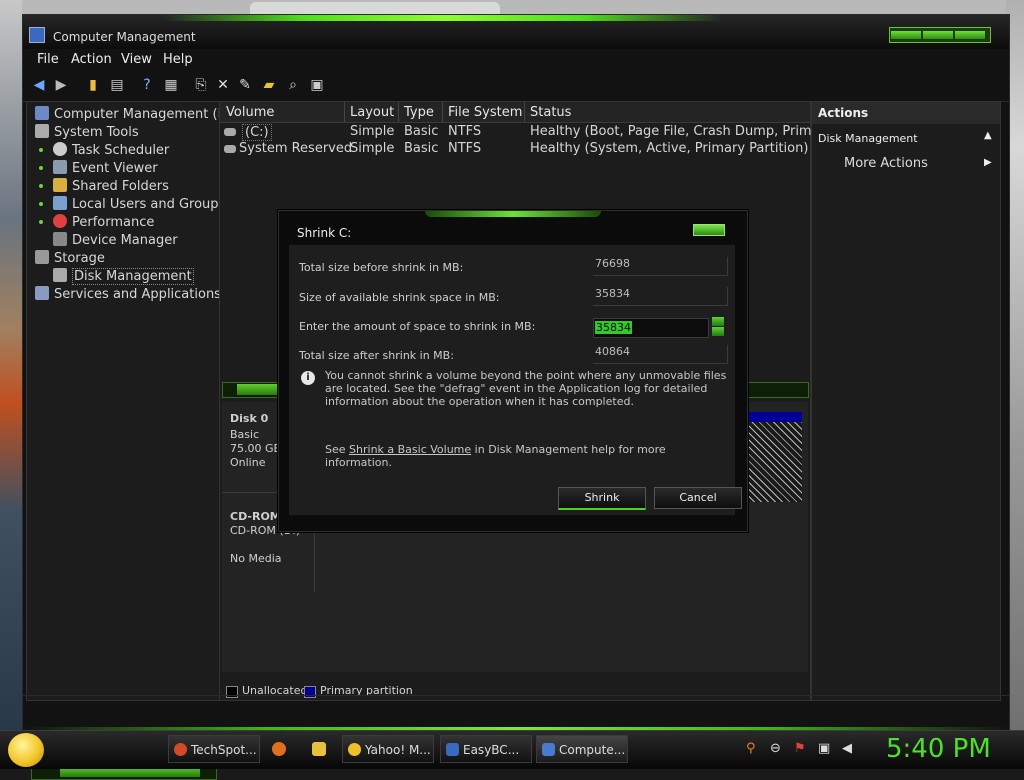 Image resolution: width=1024 pixels, height=780 pixels. What do you see at coordinates (485, 112) in the screenshot?
I see `col-file-system: File System` at bounding box center [485, 112].